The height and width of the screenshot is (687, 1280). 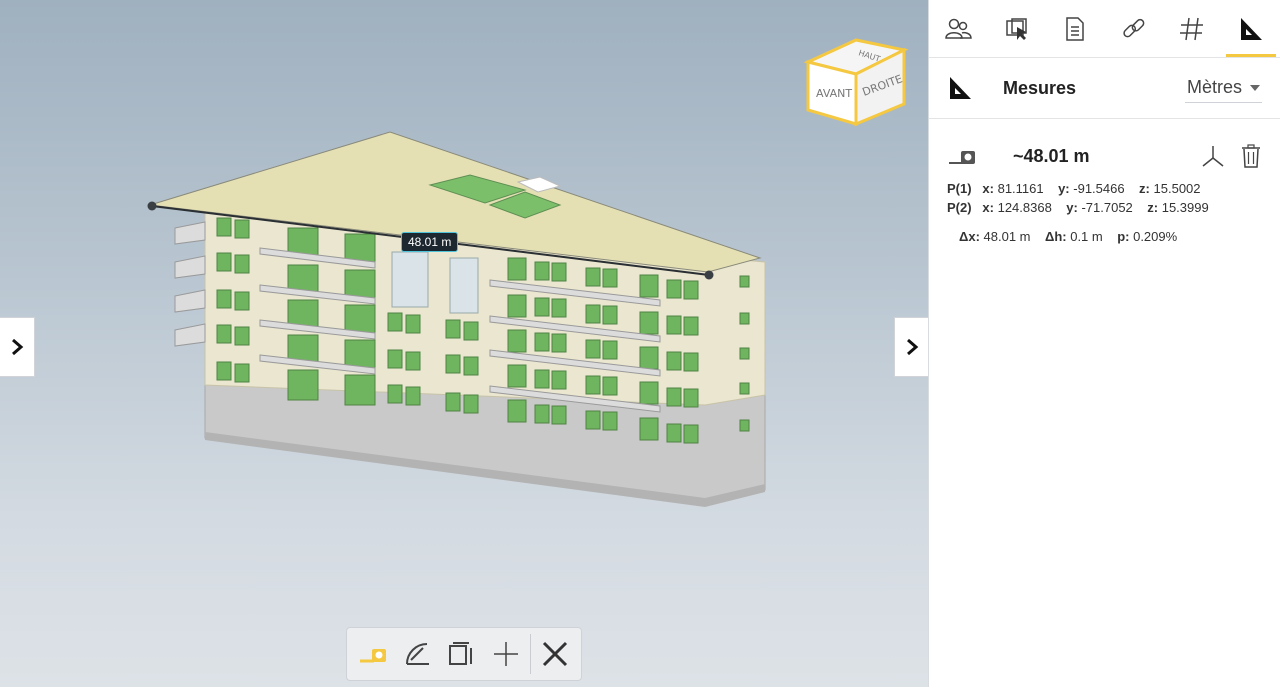 I want to click on link-icon, so click(x=1134, y=27).